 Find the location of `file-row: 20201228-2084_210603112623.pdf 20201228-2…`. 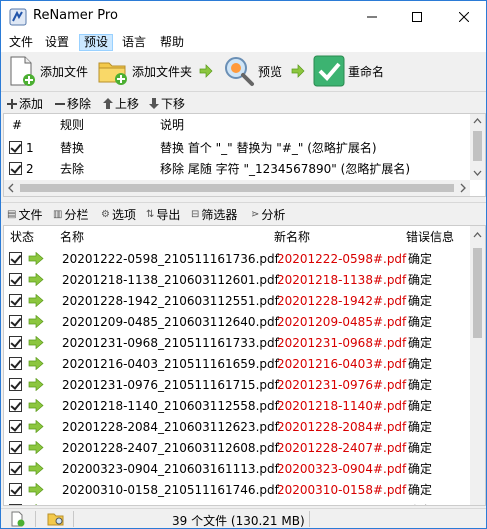

file-row: 20201228-2084_210603112623.pdf 20201228-2… is located at coordinates (237, 427).